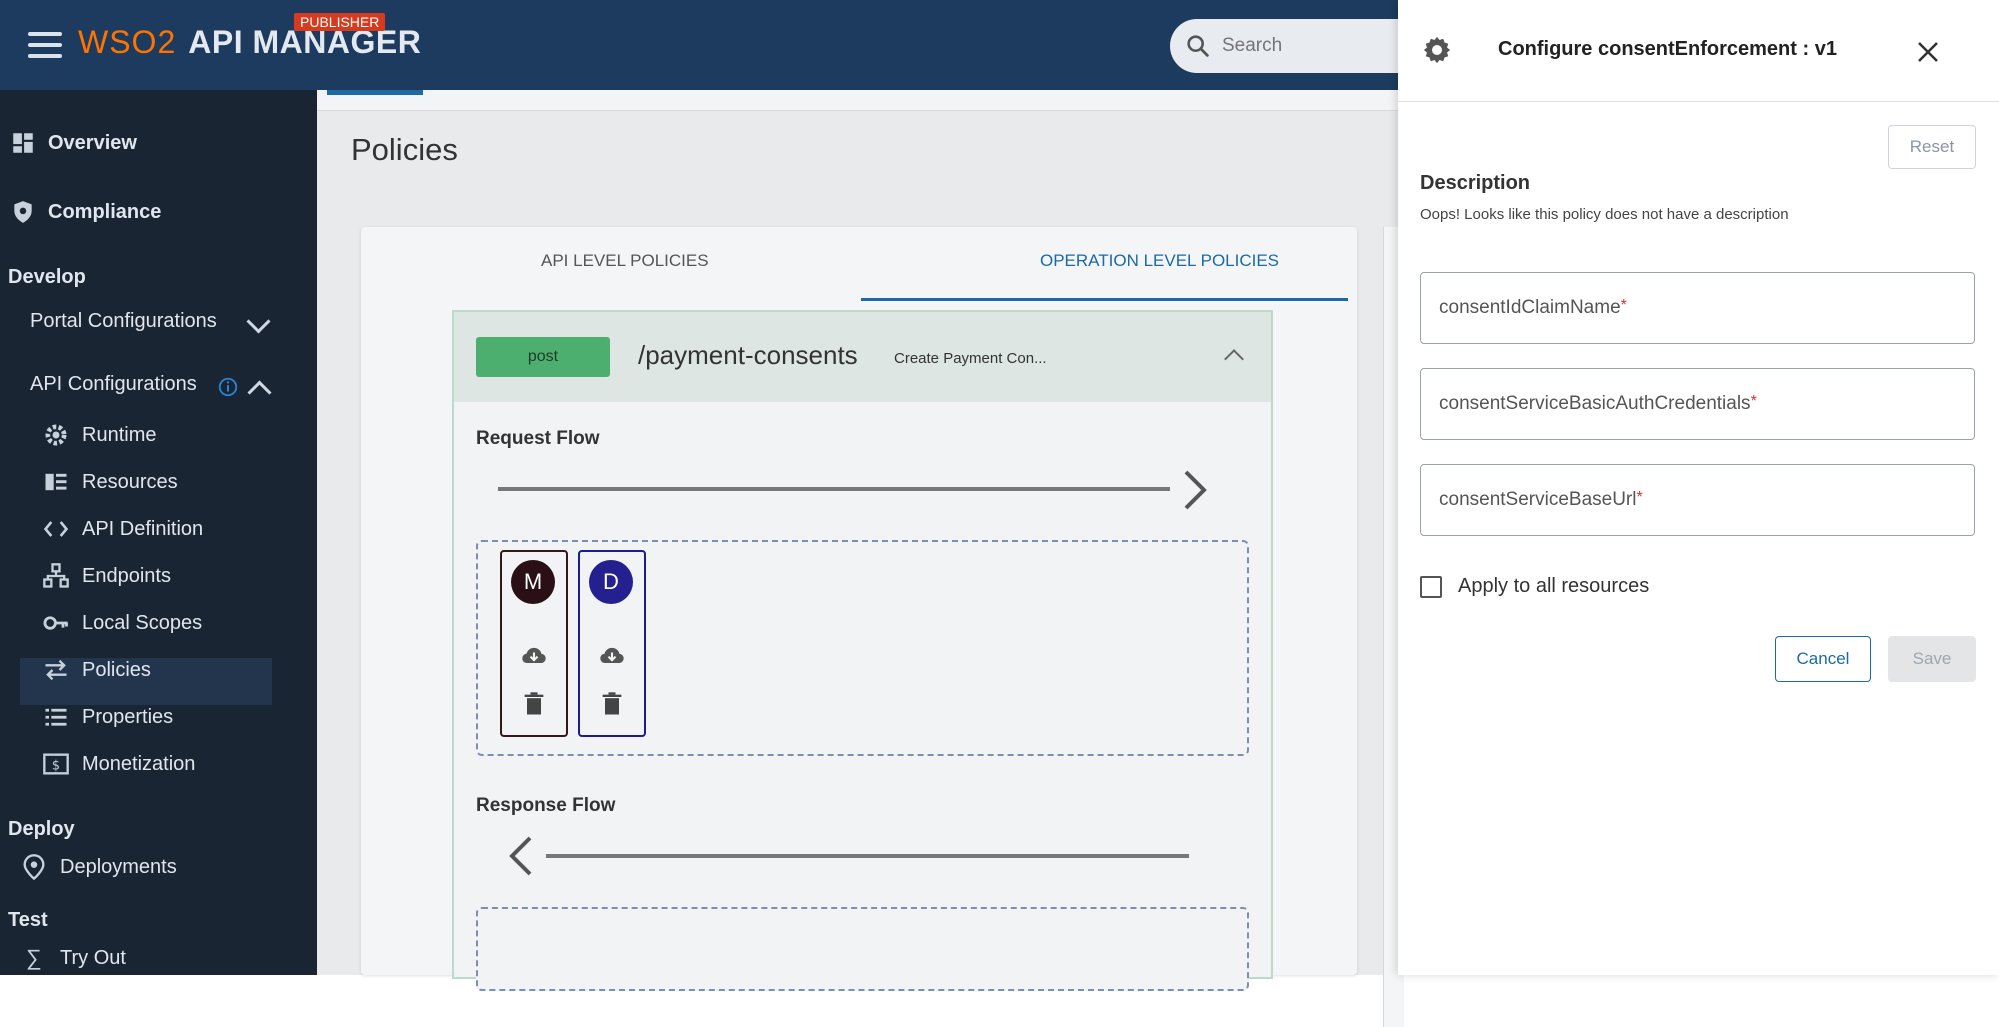 The image size is (1999, 1027). I want to click on sidebar-item-label: Portal Configurations, so click(123, 321).